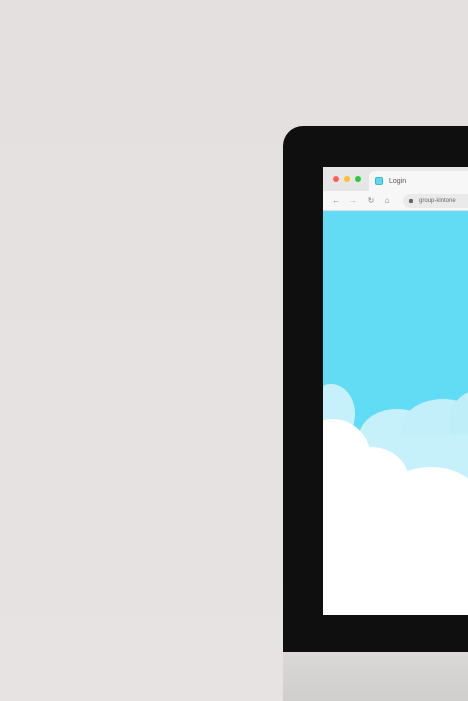 Image resolution: width=468 pixels, height=701 pixels. What do you see at coordinates (387, 201) in the screenshot?
I see `home-icon: ⌂` at bounding box center [387, 201].